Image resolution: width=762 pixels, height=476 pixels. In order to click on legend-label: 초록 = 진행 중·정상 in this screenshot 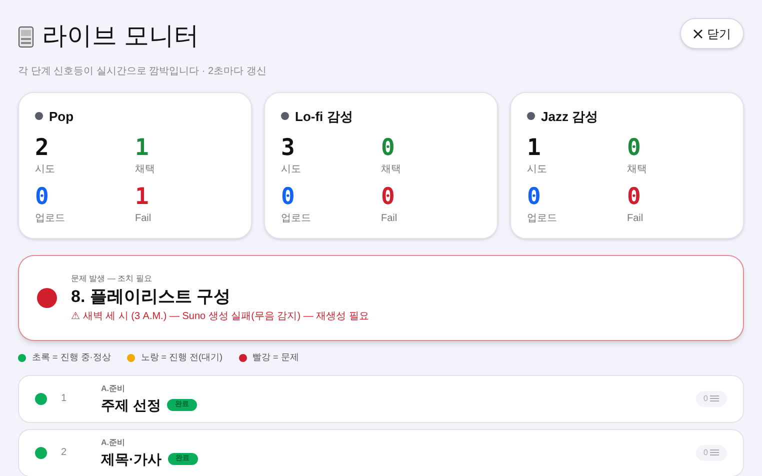, I will do `click(71, 357)`.